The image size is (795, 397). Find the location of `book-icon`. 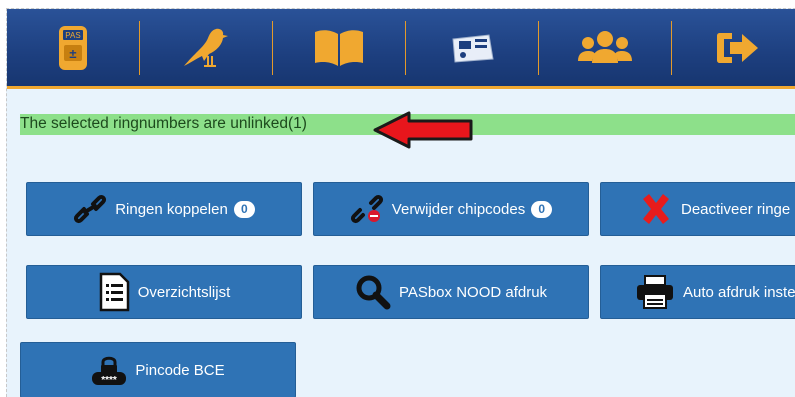

book-icon is located at coordinates (339, 47).